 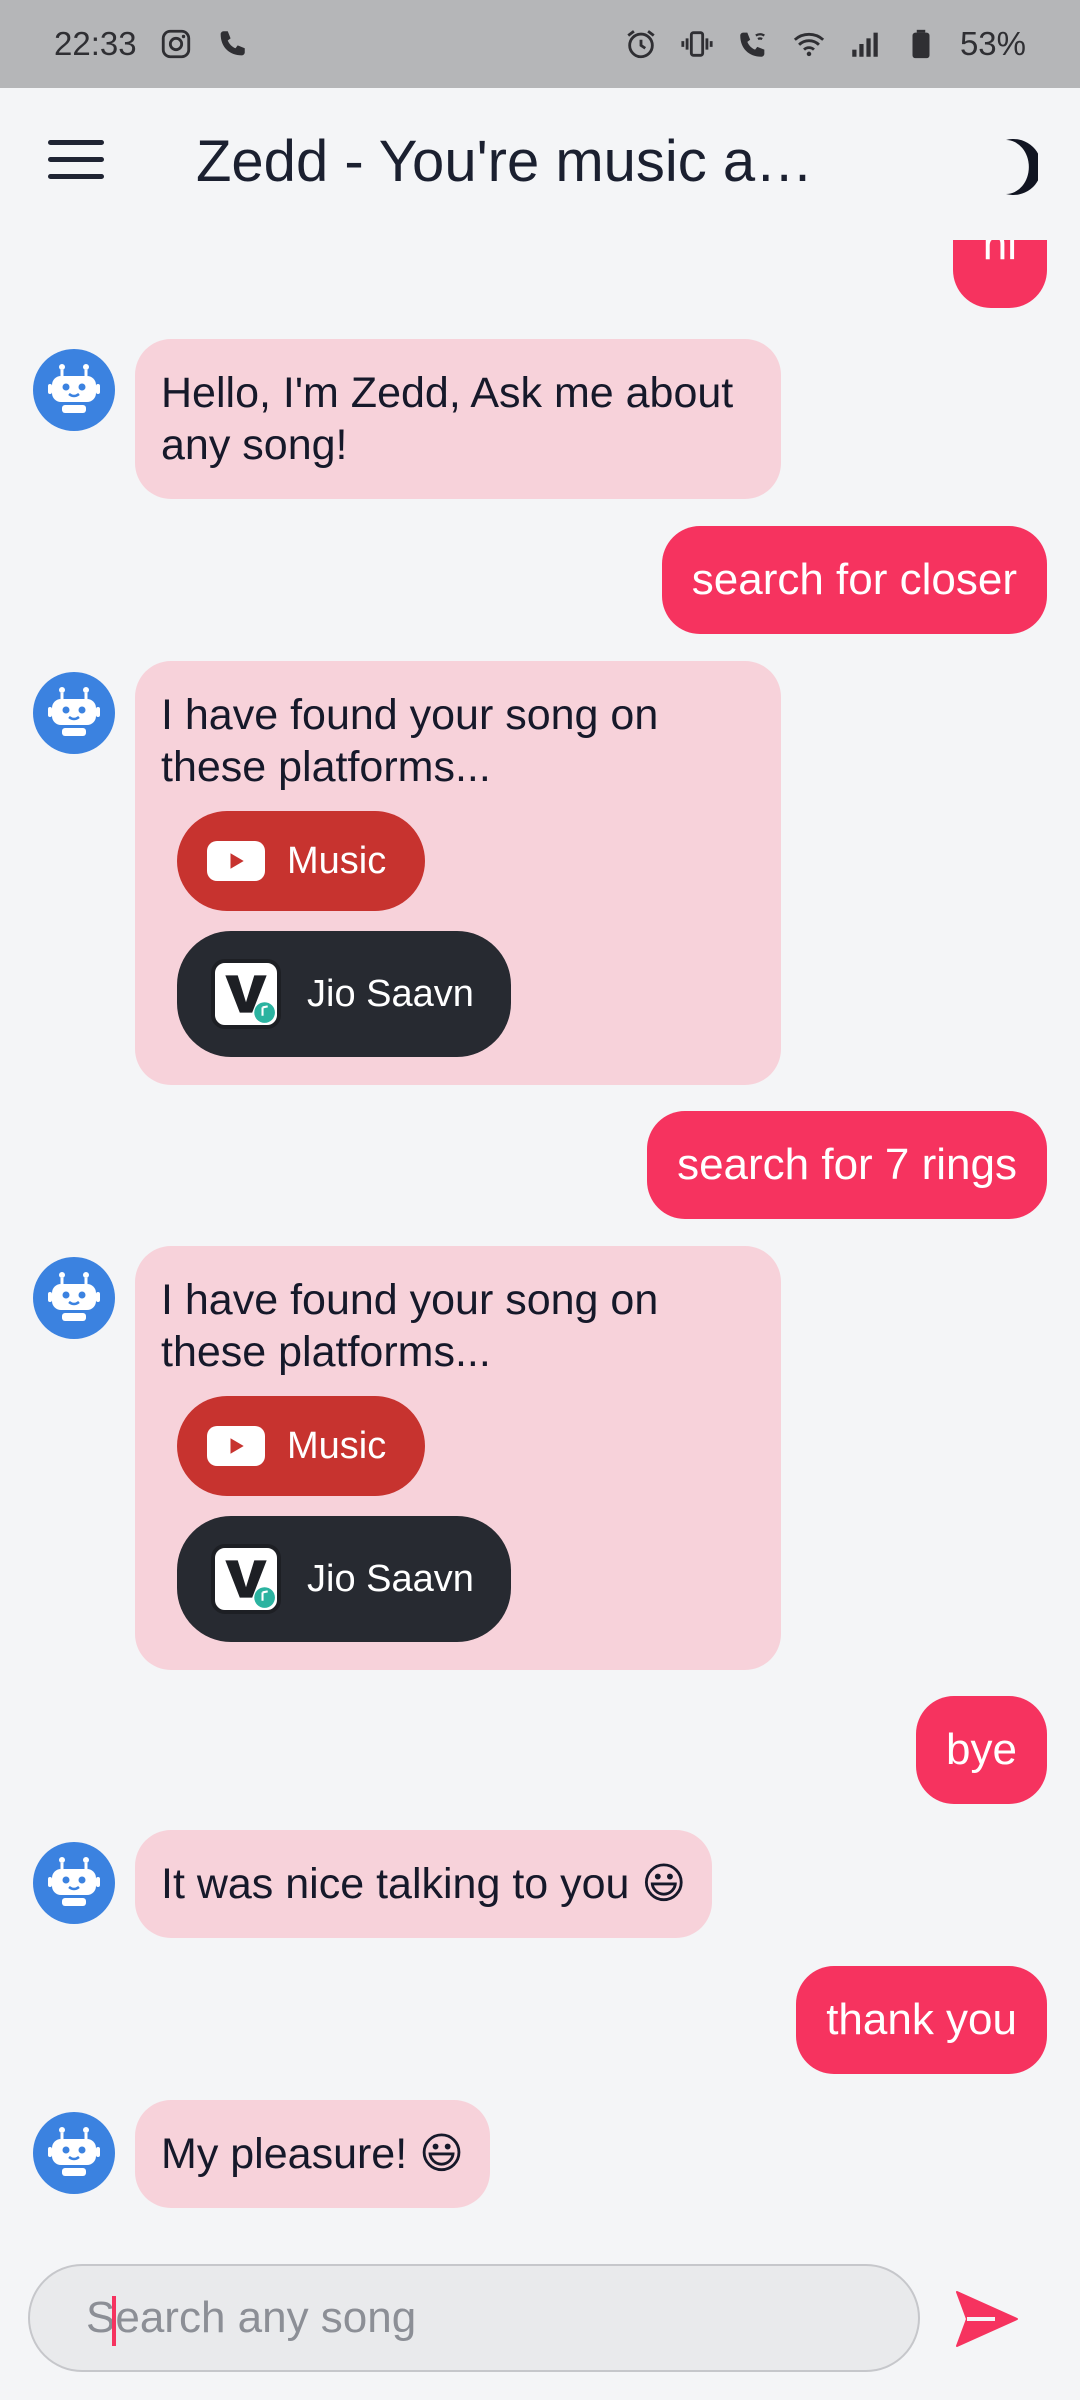 I want to click on message-text: It was nice talking to you 😃, so click(x=424, y=1884).